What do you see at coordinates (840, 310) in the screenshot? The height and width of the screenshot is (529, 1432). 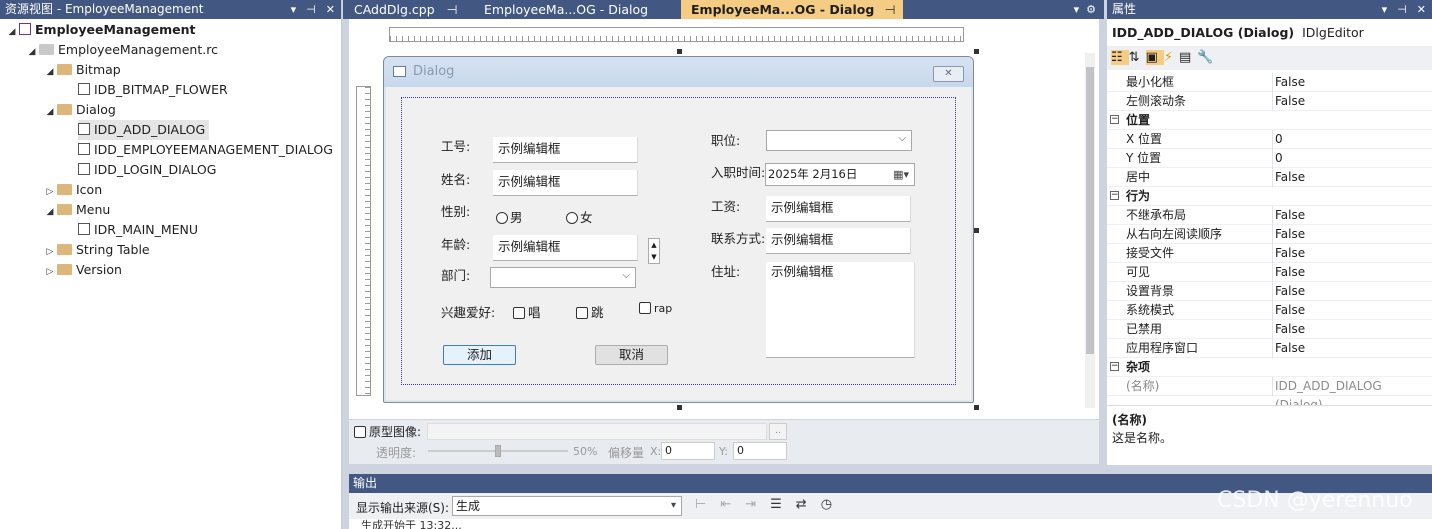 I see `edit-address: 示例编辑框` at bounding box center [840, 310].